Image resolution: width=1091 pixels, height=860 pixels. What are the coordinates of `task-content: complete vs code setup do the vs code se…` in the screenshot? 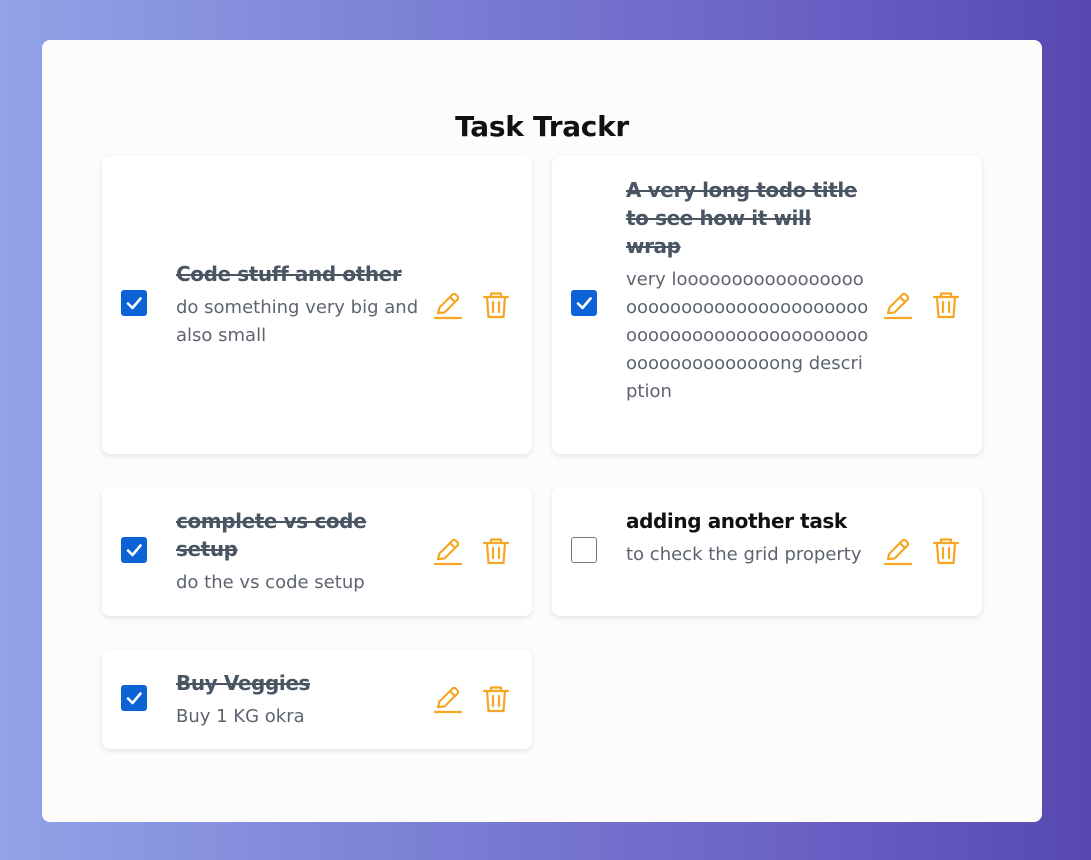 It's located at (296, 552).